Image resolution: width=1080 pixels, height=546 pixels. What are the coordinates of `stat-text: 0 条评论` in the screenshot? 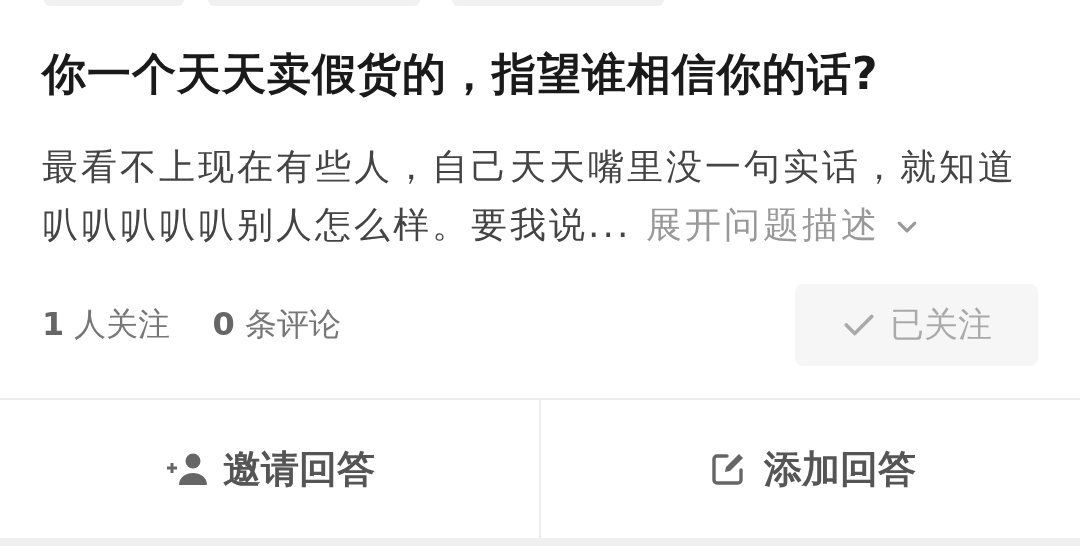 It's located at (276, 325).